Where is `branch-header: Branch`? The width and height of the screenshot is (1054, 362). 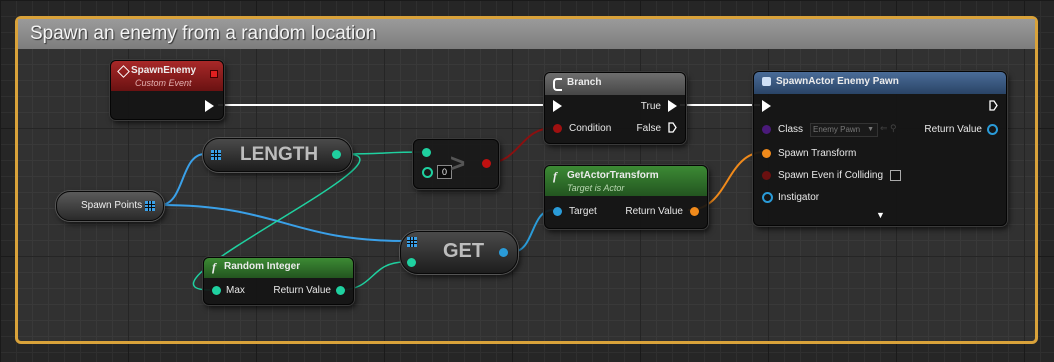
branch-header: Branch is located at coordinates (615, 84).